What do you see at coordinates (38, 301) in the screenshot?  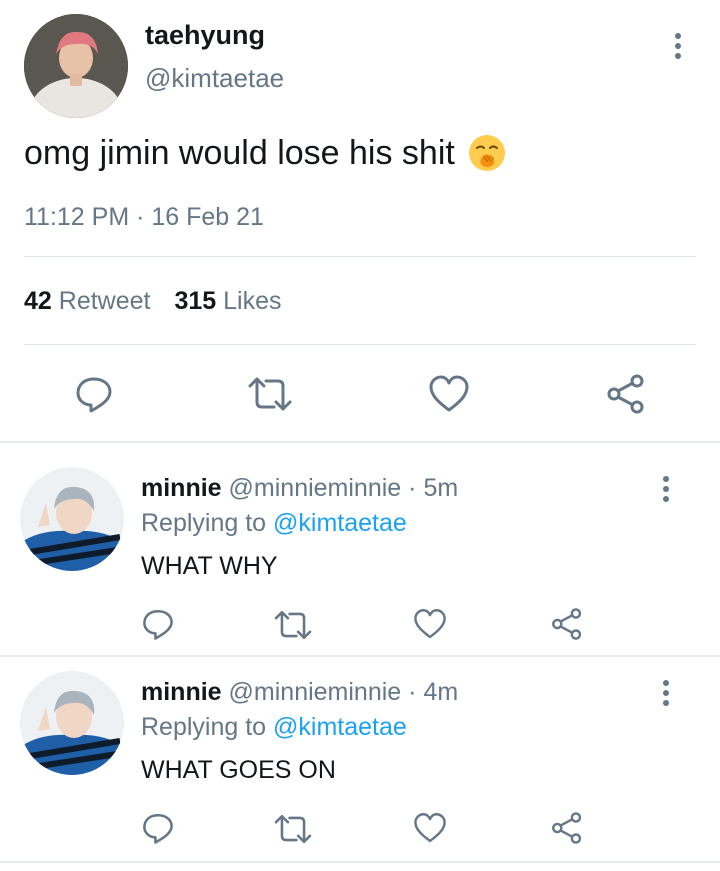 I see `retweet-count: 42` at bounding box center [38, 301].